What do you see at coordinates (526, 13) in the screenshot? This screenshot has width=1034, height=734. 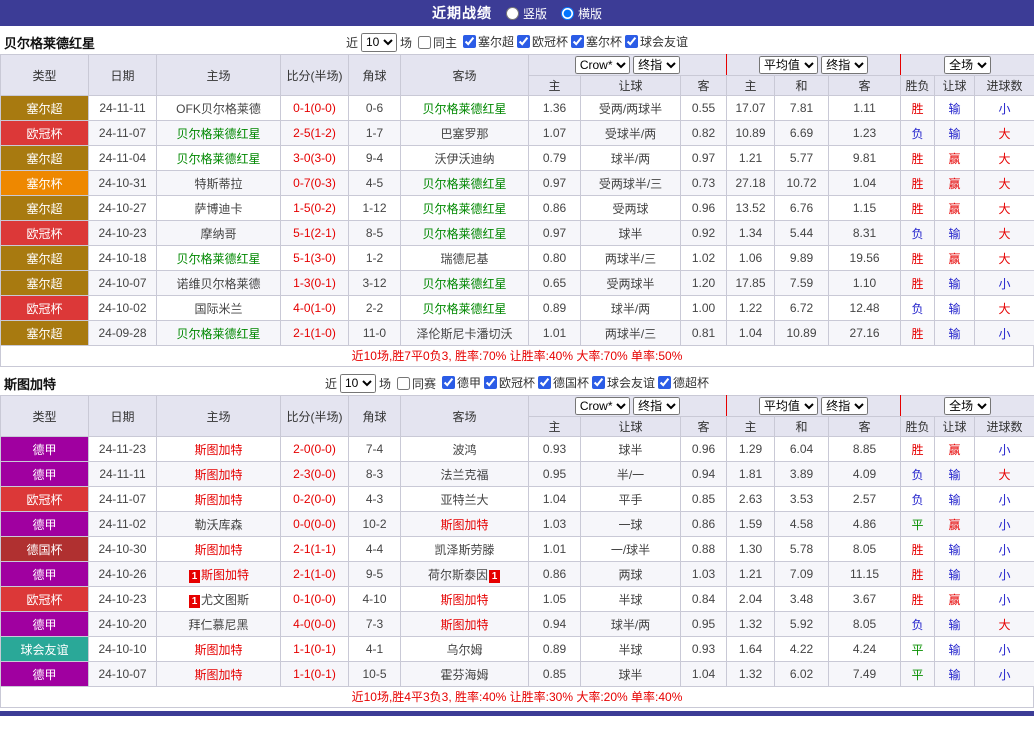 I see `layout-vertical-radio: 竖版` at bounding box center [526, 13].